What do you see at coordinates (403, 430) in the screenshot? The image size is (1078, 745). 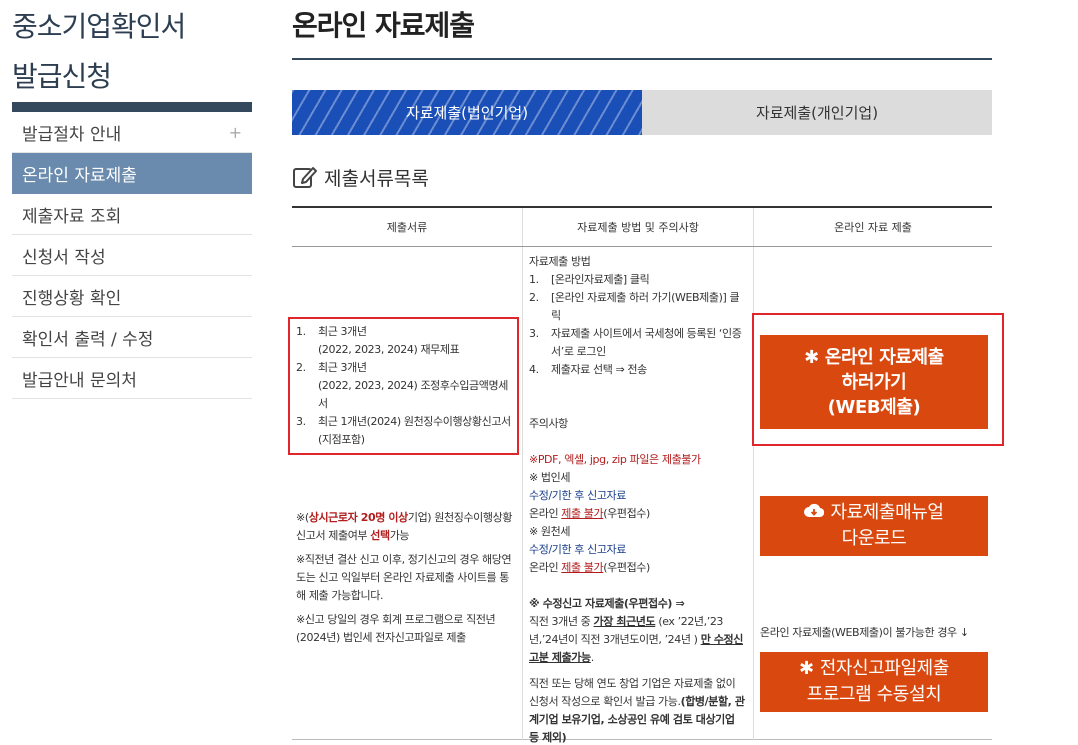 I see `list-item: 3. 최근 1개년(2024) 원천징수이행상황신고서 (지점포함)` at bounding box center [403, 430].